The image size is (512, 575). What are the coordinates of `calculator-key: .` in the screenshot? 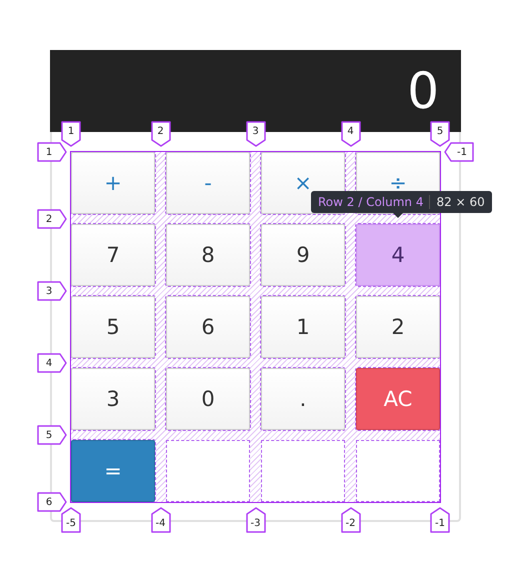 It's located at (303, 399).